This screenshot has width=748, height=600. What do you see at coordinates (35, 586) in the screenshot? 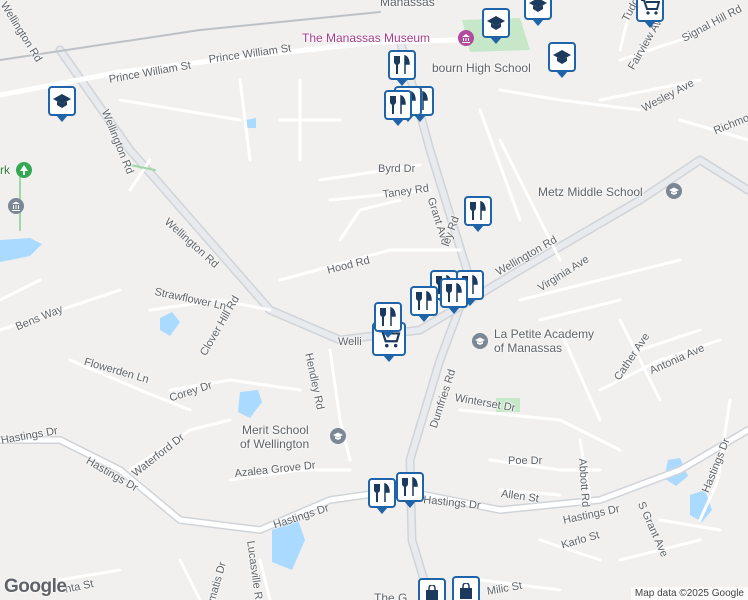
I see `google-logo: Google` at bounding box center [35, 586].